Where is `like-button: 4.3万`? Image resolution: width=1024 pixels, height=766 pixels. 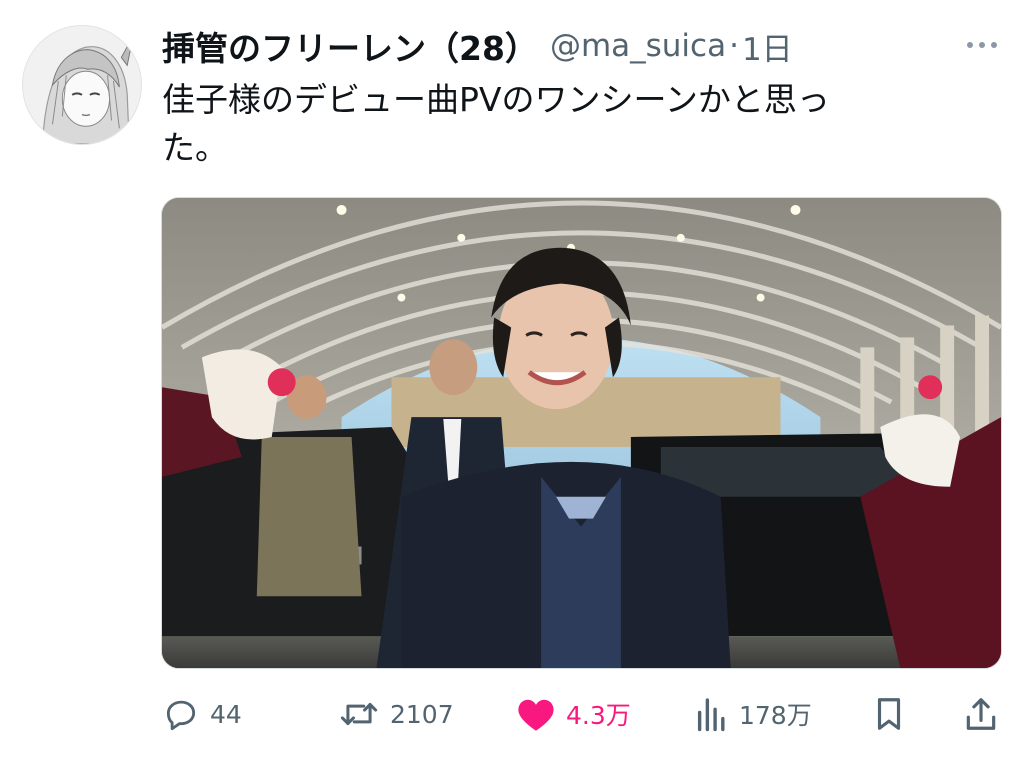 like-button: 4.3万 is located at coordinates (573, 714).